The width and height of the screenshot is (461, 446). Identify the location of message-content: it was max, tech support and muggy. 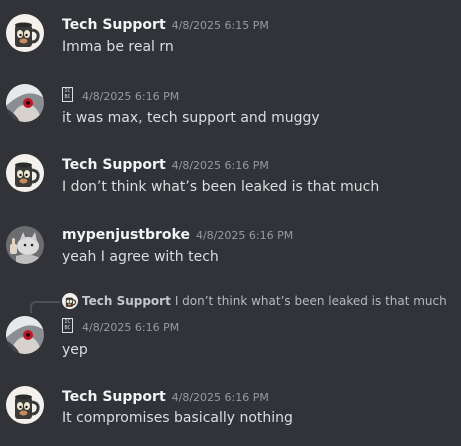
(191, 118).